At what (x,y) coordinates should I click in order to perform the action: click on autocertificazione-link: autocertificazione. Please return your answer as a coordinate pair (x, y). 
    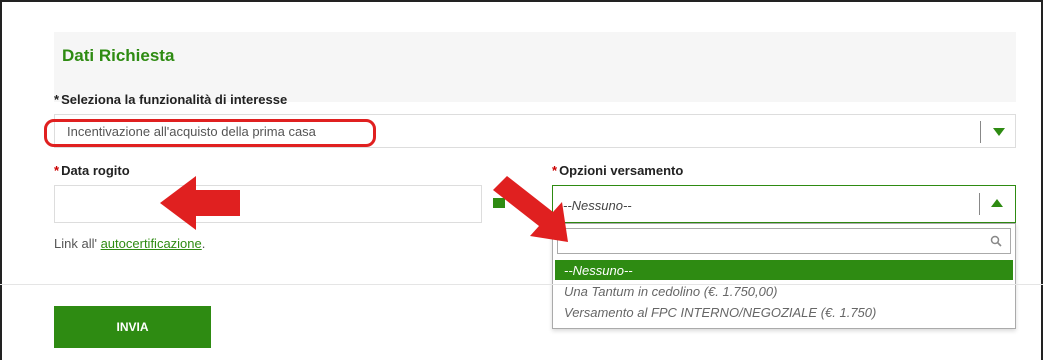
    Looking at the image, I should click on (151, 243).